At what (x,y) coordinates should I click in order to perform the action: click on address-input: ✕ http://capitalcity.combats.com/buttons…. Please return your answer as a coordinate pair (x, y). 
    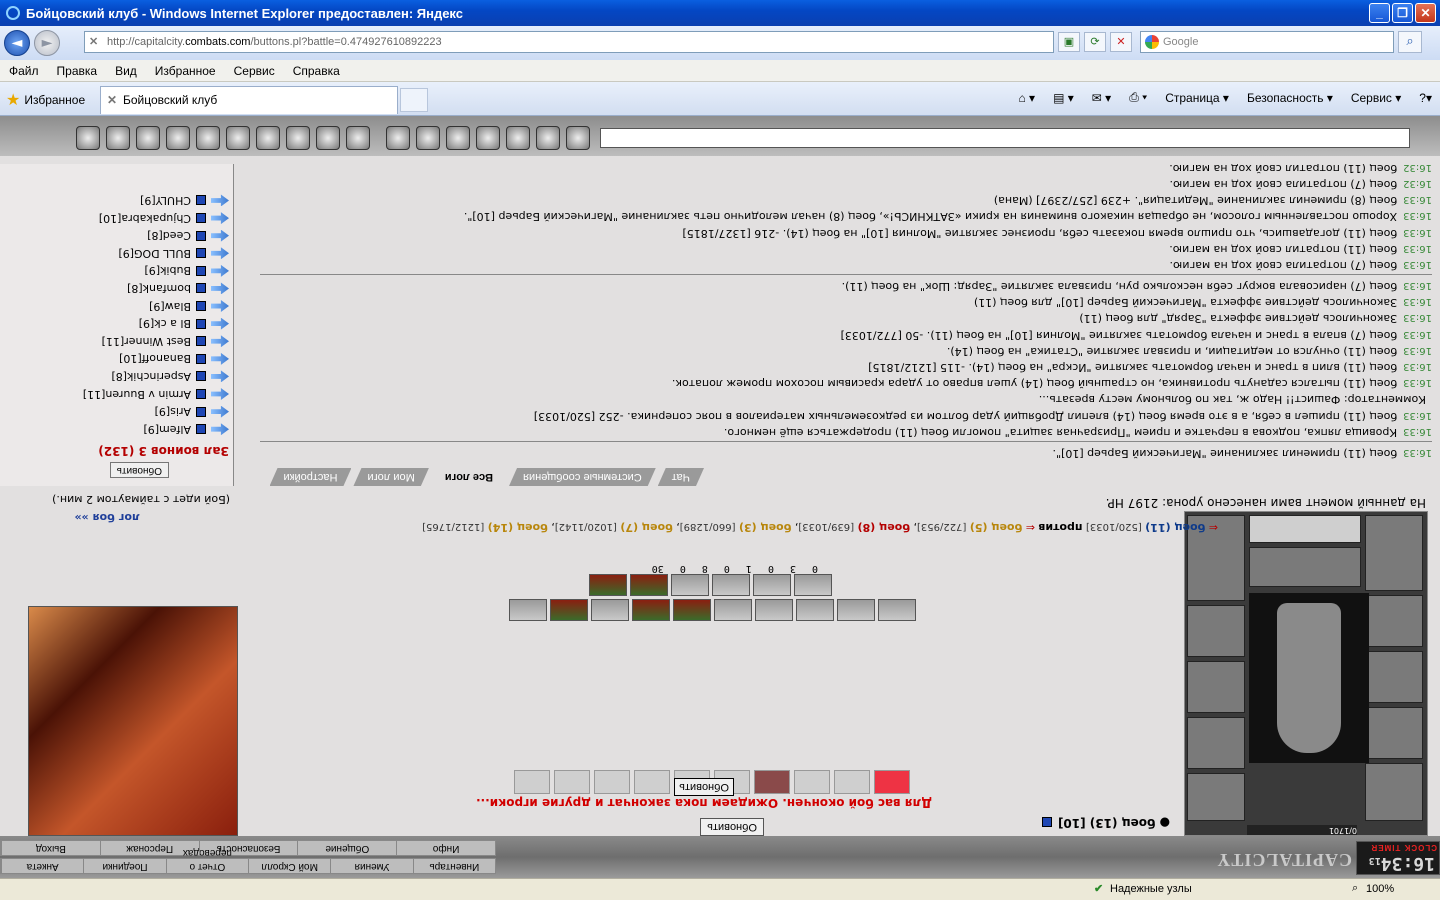
    Looking at the image, I should click on (569, 42).